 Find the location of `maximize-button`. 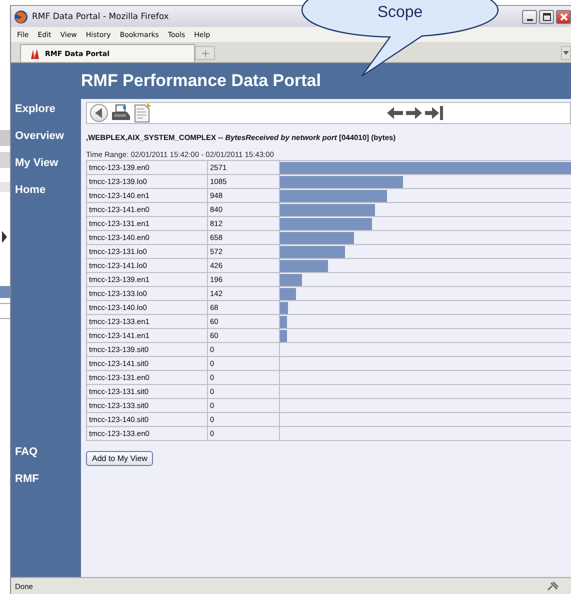

maximize-button is located at coordinates (546, 17).